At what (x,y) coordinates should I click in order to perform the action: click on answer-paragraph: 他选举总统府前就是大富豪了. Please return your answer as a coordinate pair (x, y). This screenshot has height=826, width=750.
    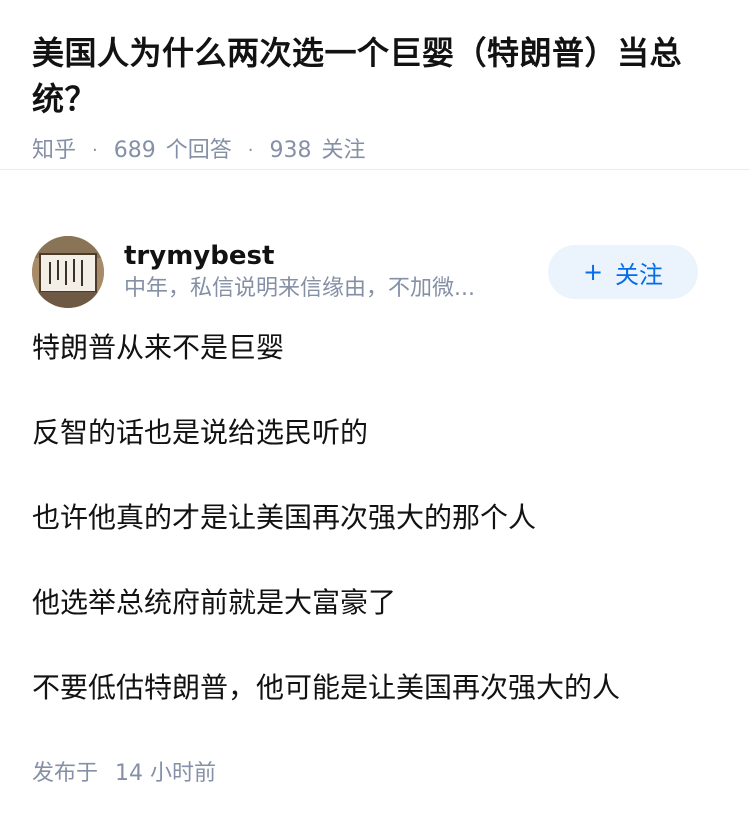
    Looking at the image, I should click on (214, 602).